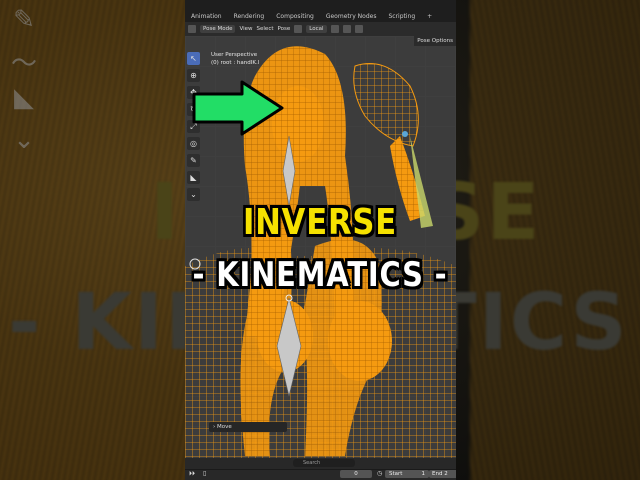 Image resolution: width=640 pixels, height=480 pixels. Describe the element at coordinates (249, 11) in the screenshot. I see `tab-rendering: Rendering` at that location.